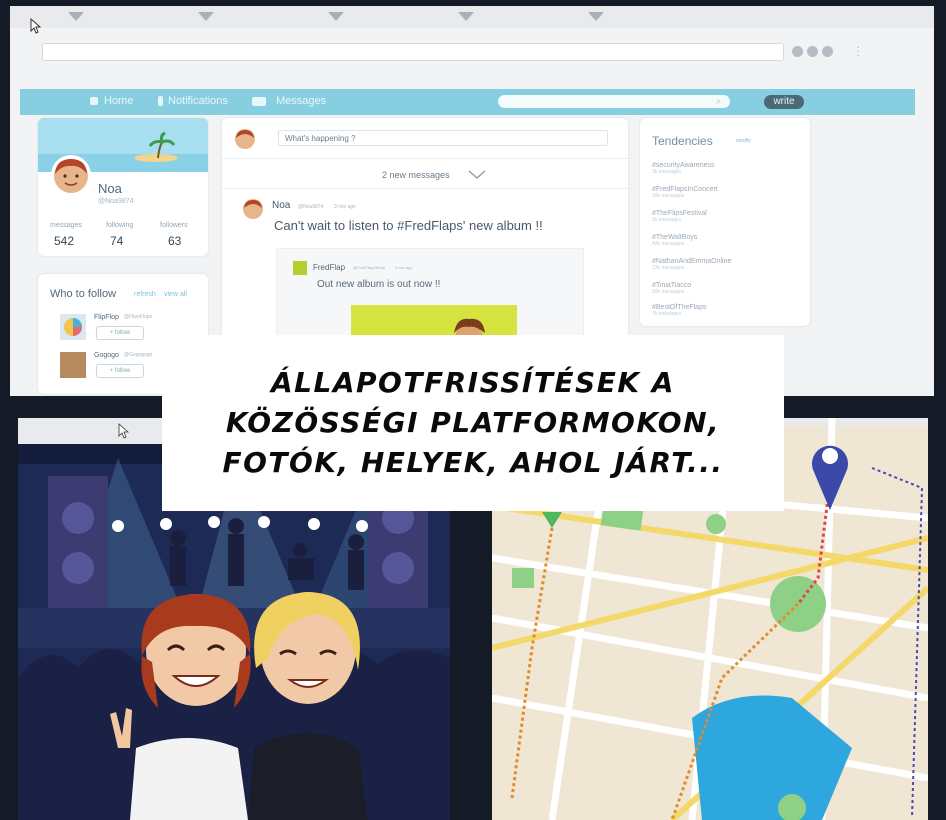 Image resolution: width=946 pixels, height=820 pixels. Describe the element at coordinates (145, 294) in the screenshot. I see `refresh-link: refresh` at that location.